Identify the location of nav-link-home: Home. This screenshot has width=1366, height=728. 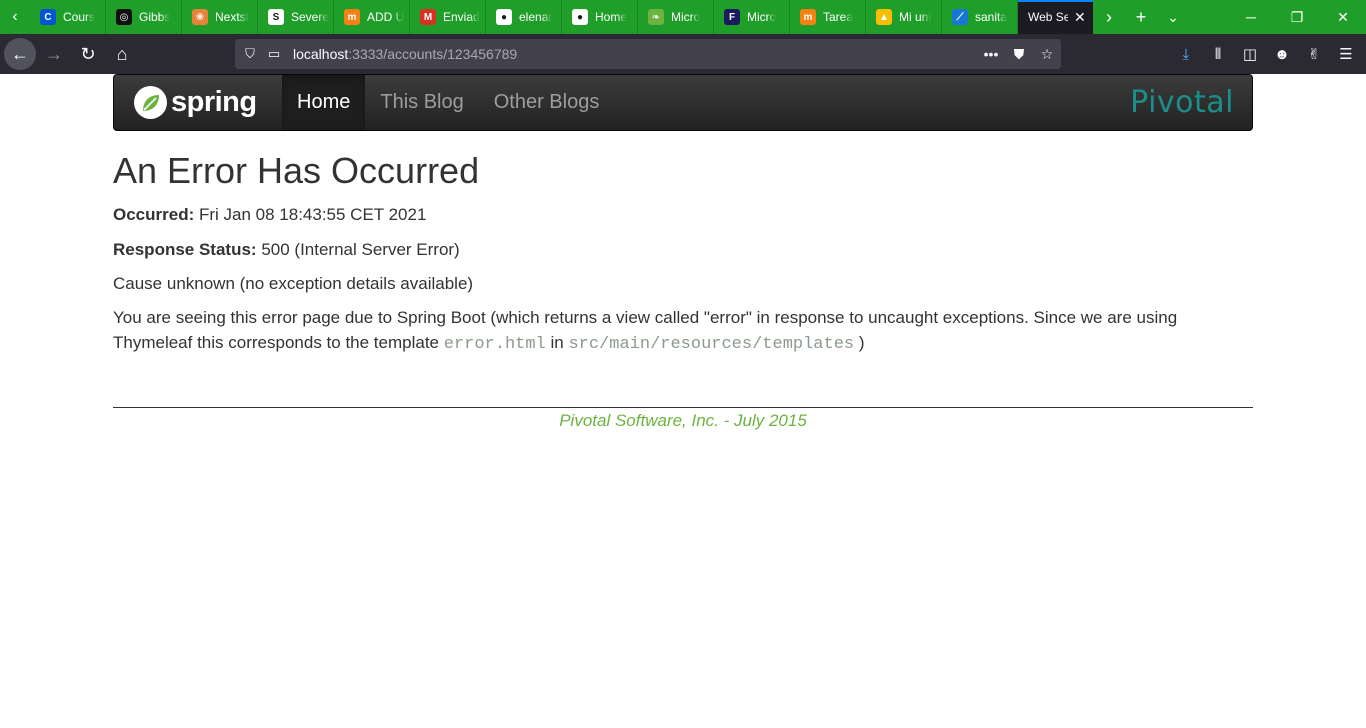
(324, 102).